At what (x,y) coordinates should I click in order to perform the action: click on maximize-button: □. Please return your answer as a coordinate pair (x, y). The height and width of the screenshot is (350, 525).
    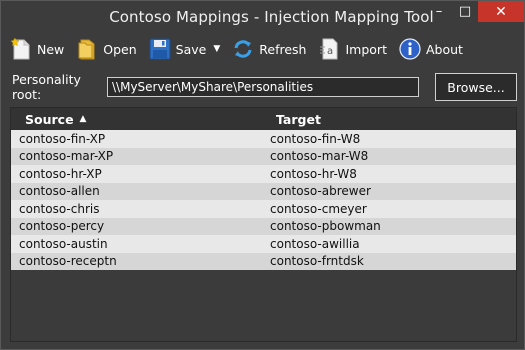
    Looking at the image, I should click on (465, 11).